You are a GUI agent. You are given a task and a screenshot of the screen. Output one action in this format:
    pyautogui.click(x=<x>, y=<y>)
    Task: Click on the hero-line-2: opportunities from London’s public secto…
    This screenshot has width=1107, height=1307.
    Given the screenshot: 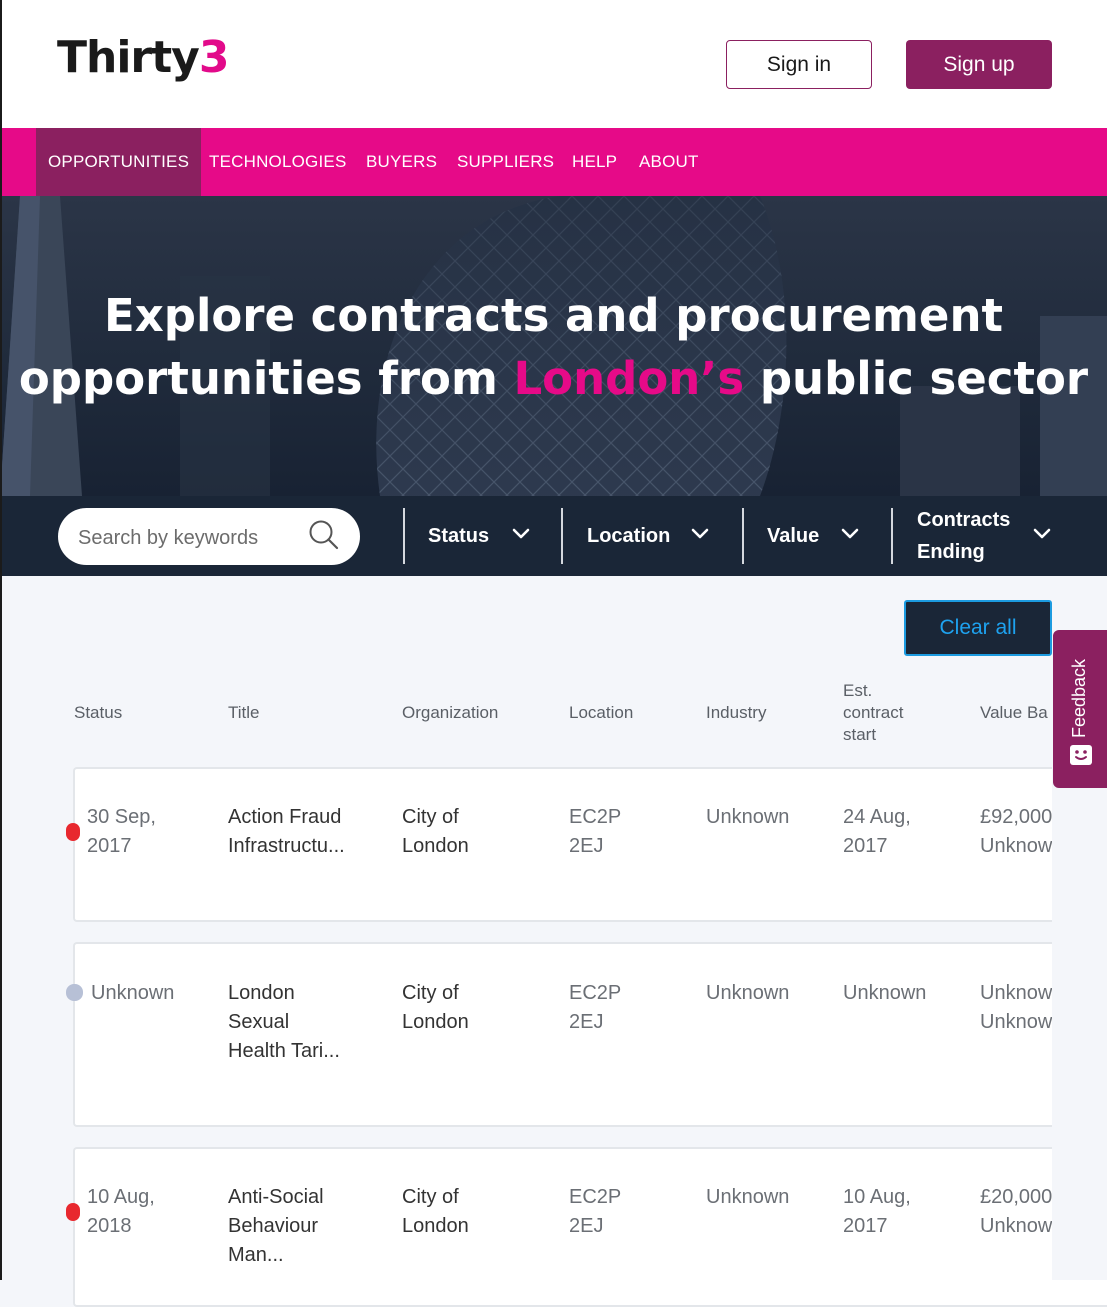 What is the action you would take?
    pyautogui.click(x=553, y=378)
    